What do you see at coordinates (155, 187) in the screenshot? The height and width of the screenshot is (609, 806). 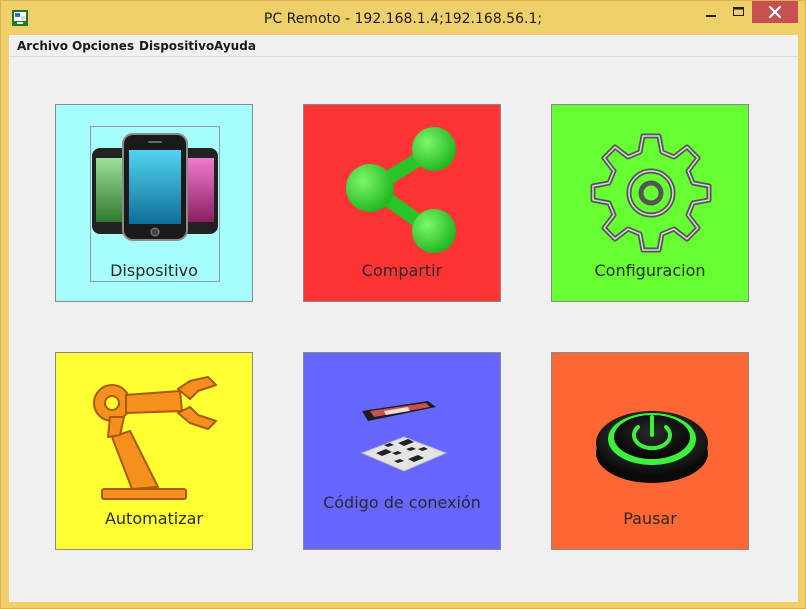 I see `smartphones-icon` at bounding box center [155, 187].